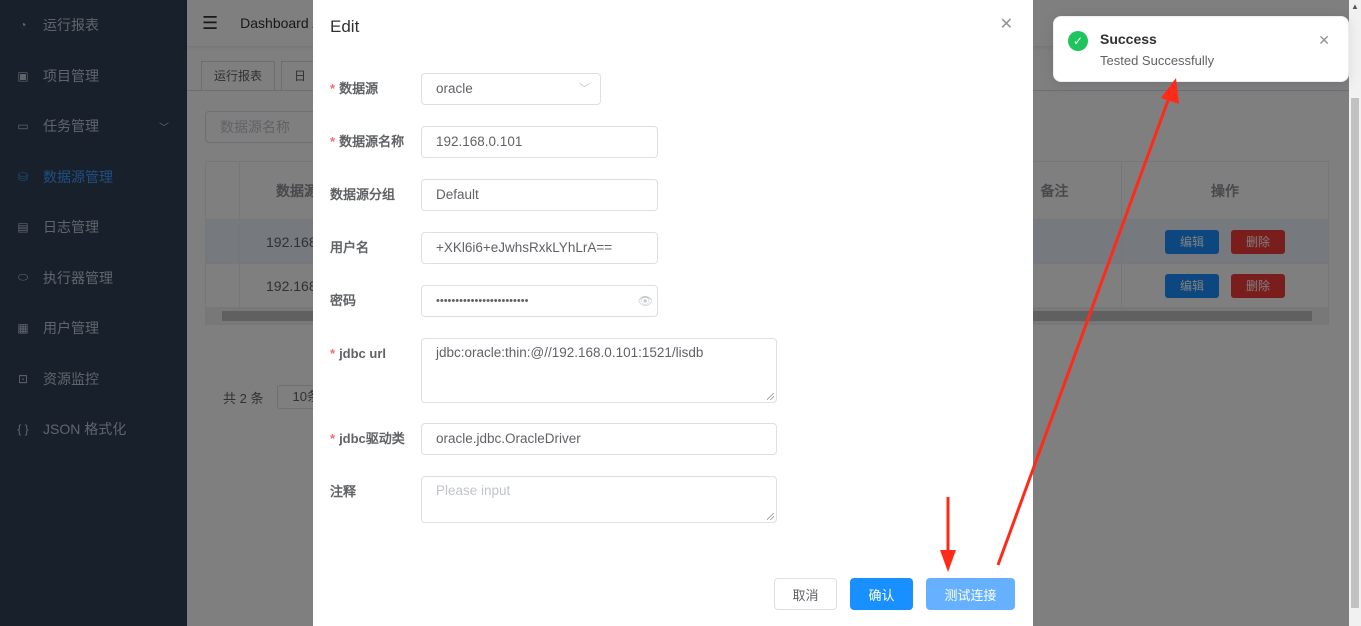 The image size is (1361, 626). What do you see at coordinates (1087, 322) in the screenshot?
I see `arrow-to-notification` at bounding box center [1087, 322].